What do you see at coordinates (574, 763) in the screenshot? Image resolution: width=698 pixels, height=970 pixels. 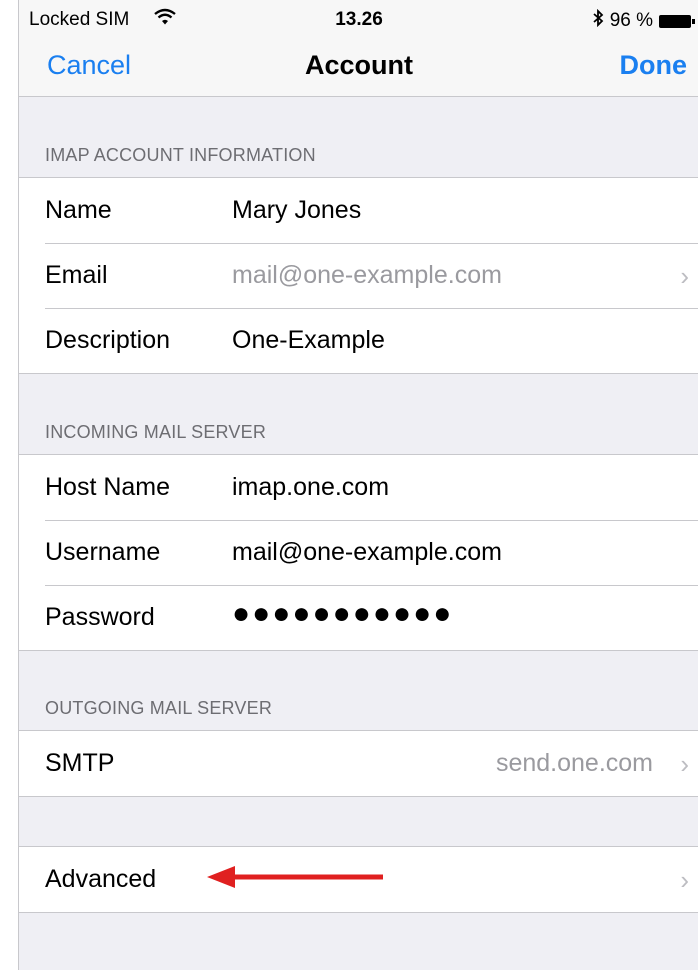 I see `smtp-value: send.one.com` at bounding box center [574, 763].